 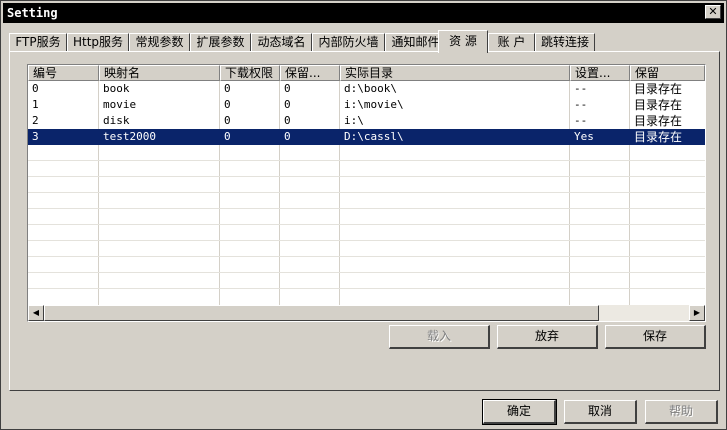 I want to click on scroll-left-button: ◀, so click(x=36, y=313).